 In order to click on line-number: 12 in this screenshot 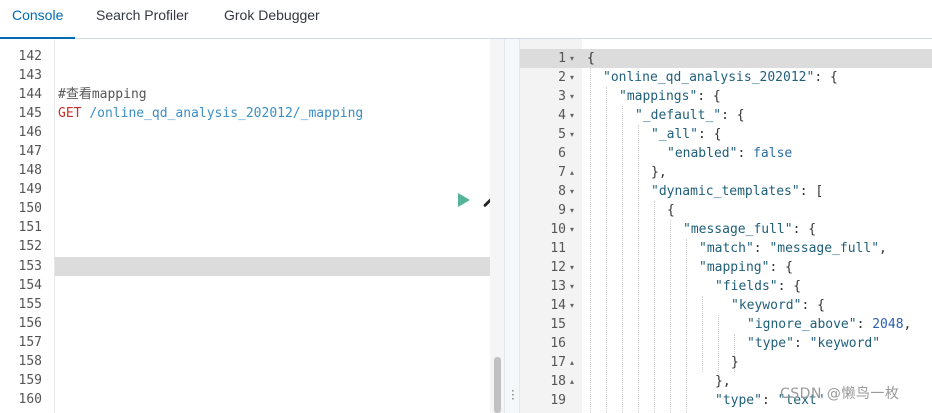, I will do `click(558, 267)`.